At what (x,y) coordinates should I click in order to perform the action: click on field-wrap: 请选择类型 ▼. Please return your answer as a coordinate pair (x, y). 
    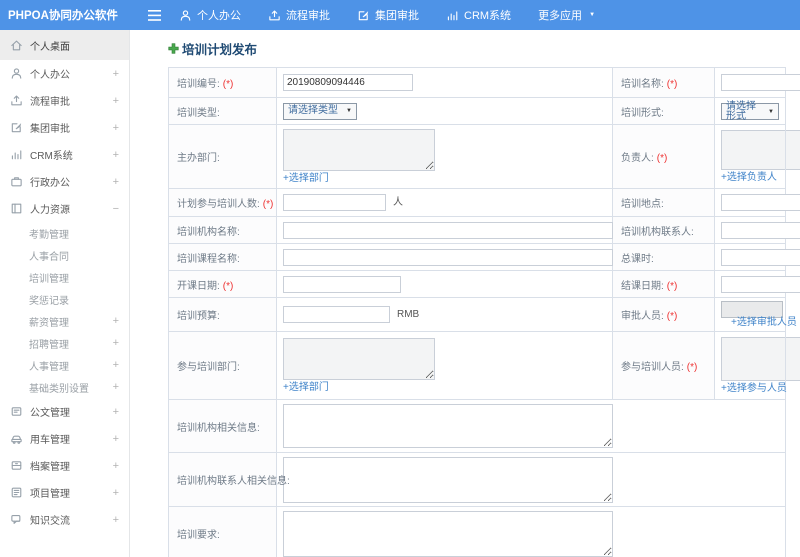
    Looking at the image, I should click on (444, 111).